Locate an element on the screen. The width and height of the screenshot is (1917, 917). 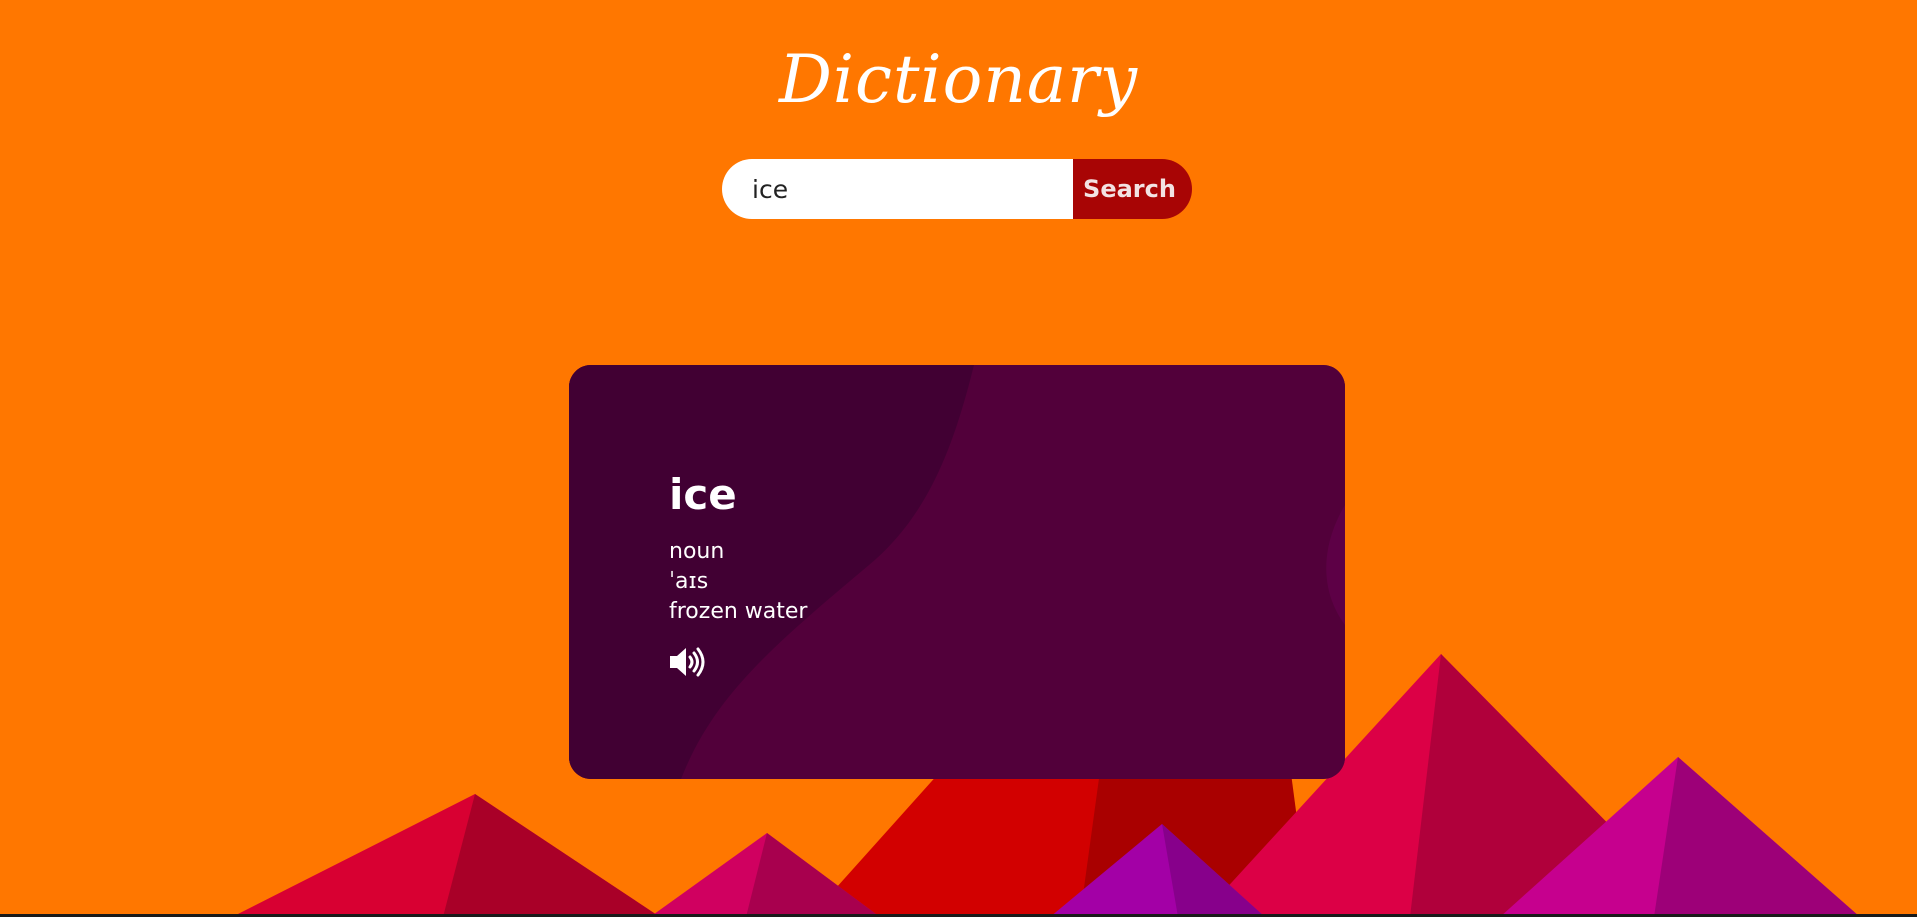
search-input is located at coordinates (897, 189).